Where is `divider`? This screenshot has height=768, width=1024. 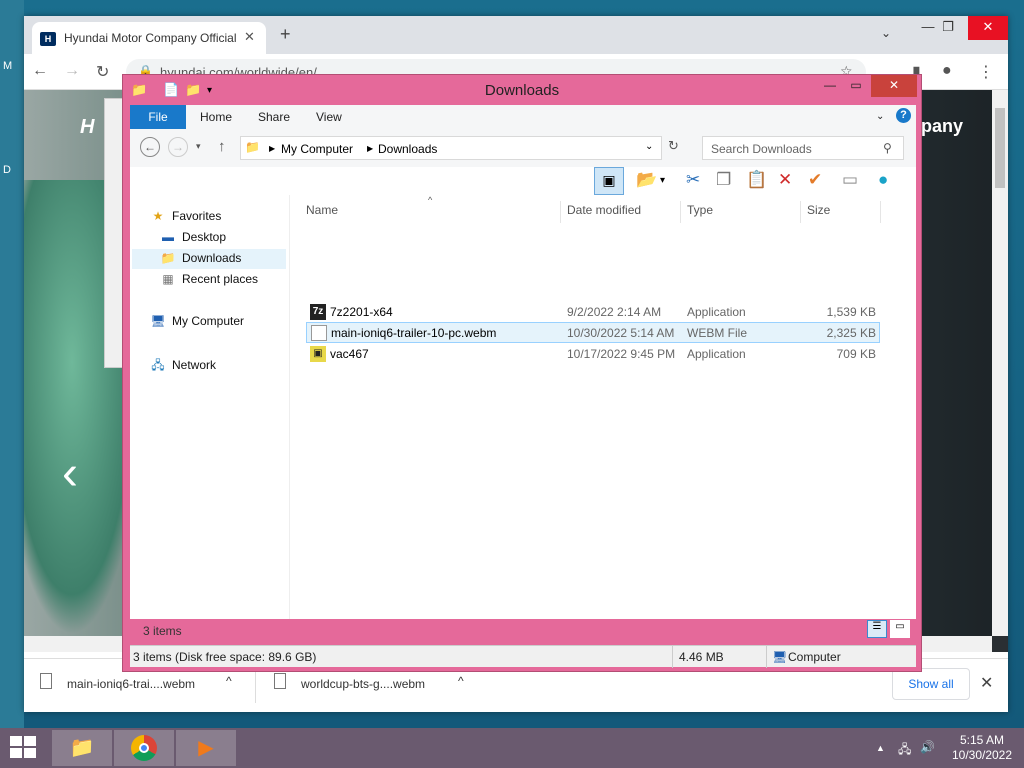 divider is located at coordinates (766, 657).